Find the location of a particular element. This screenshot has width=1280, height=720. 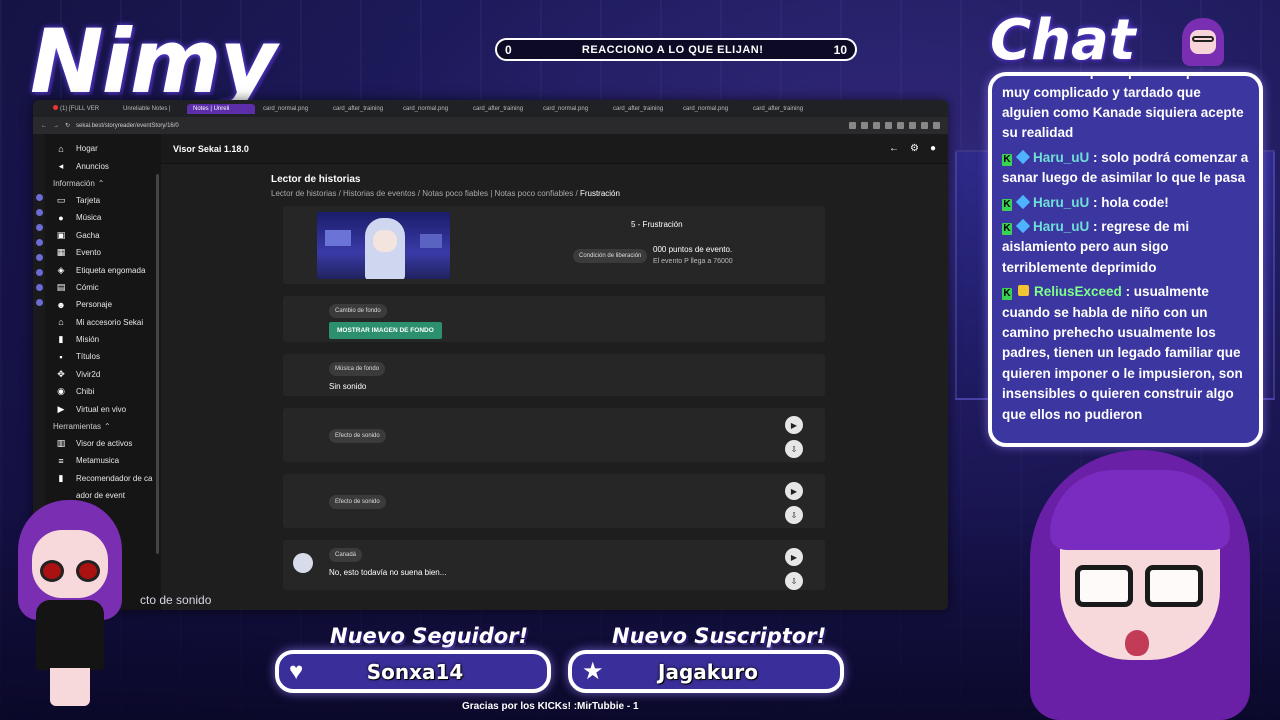

sidebar-item-accessory: ⌂ Mi accesorio Sekai is located at coordinates (103, 322).